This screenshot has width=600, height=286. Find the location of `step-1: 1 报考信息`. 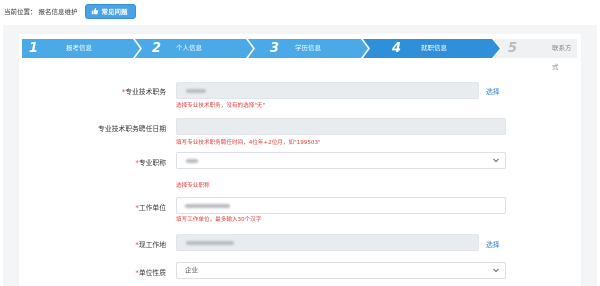

step-1: 1 报考信息 is located at coordinates (77, 48).